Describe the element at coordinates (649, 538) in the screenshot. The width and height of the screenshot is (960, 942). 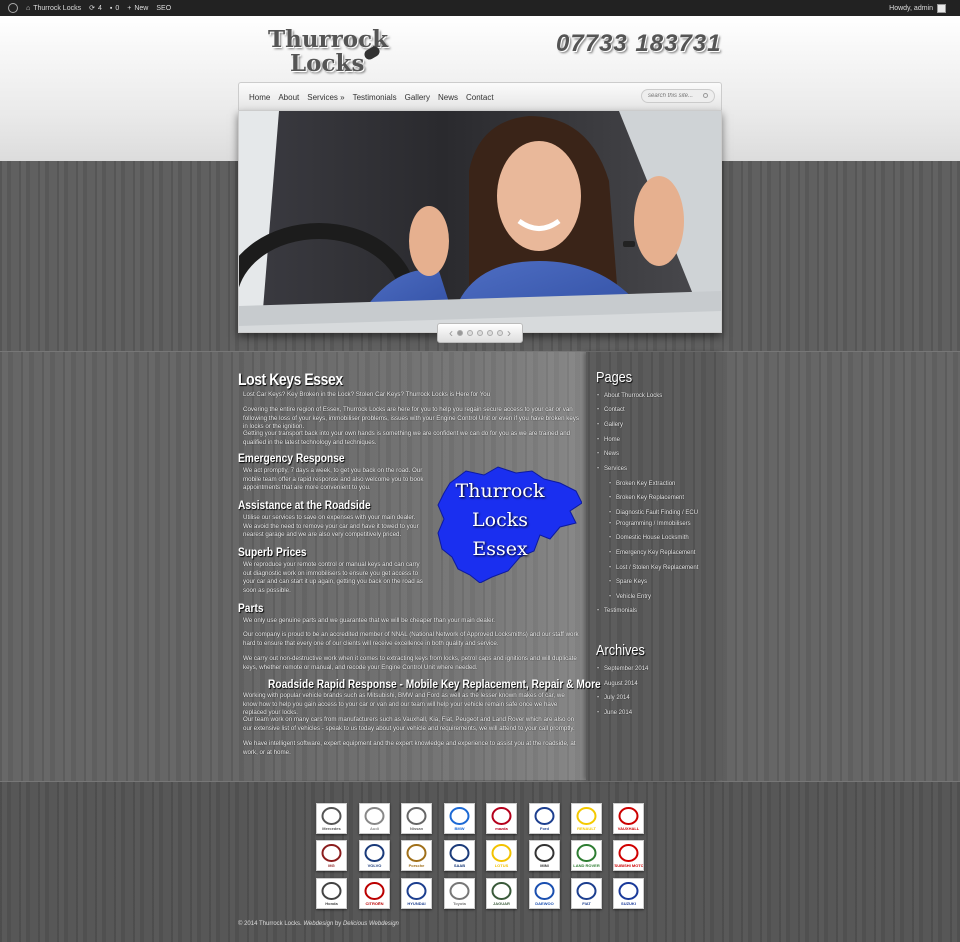
I see `sidebar-sublink: Domestic House Locksmith` at that location.